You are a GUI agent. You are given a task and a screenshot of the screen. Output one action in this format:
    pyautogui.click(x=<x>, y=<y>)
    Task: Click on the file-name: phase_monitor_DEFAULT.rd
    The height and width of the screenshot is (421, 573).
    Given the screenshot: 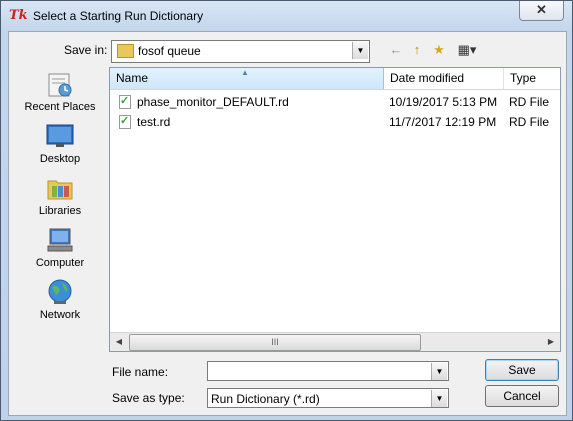 What is the action you would take?
    pyautogui.click(x=213, y=102)
    